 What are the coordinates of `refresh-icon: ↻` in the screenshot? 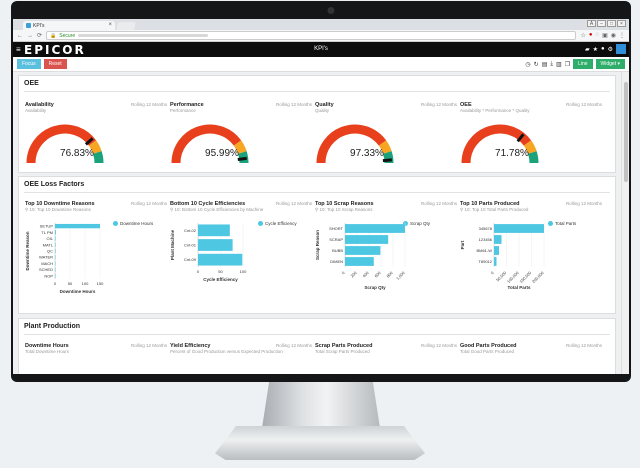 It's located at (536, 64).